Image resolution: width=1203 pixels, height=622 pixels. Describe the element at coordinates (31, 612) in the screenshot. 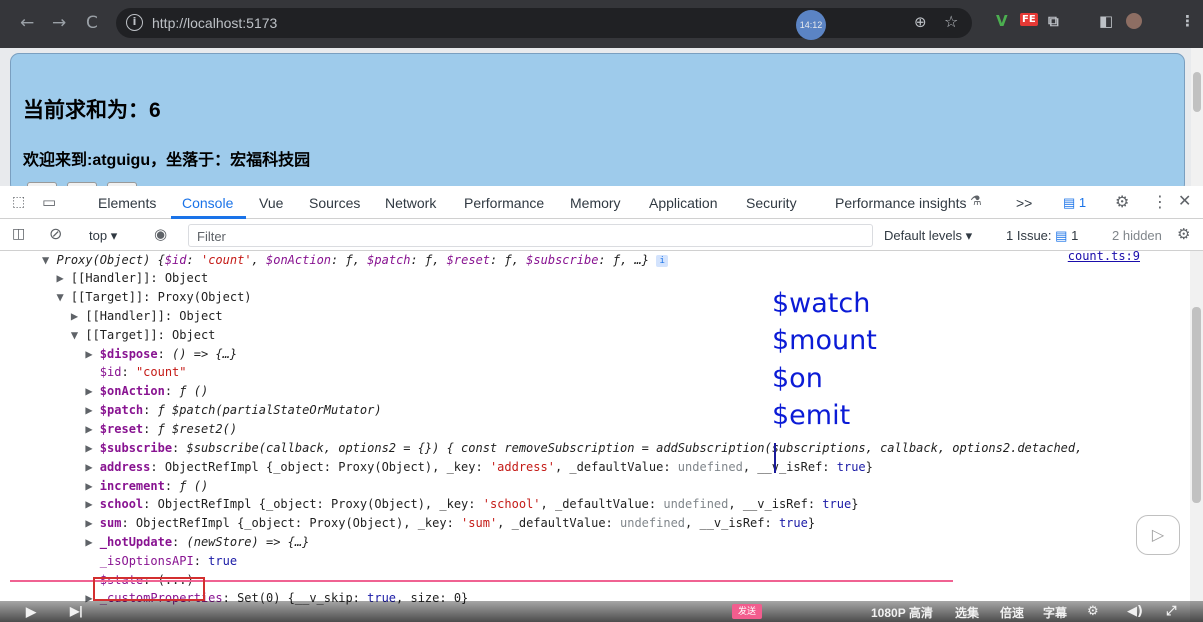

I see `play-icon: ▶` at that location.